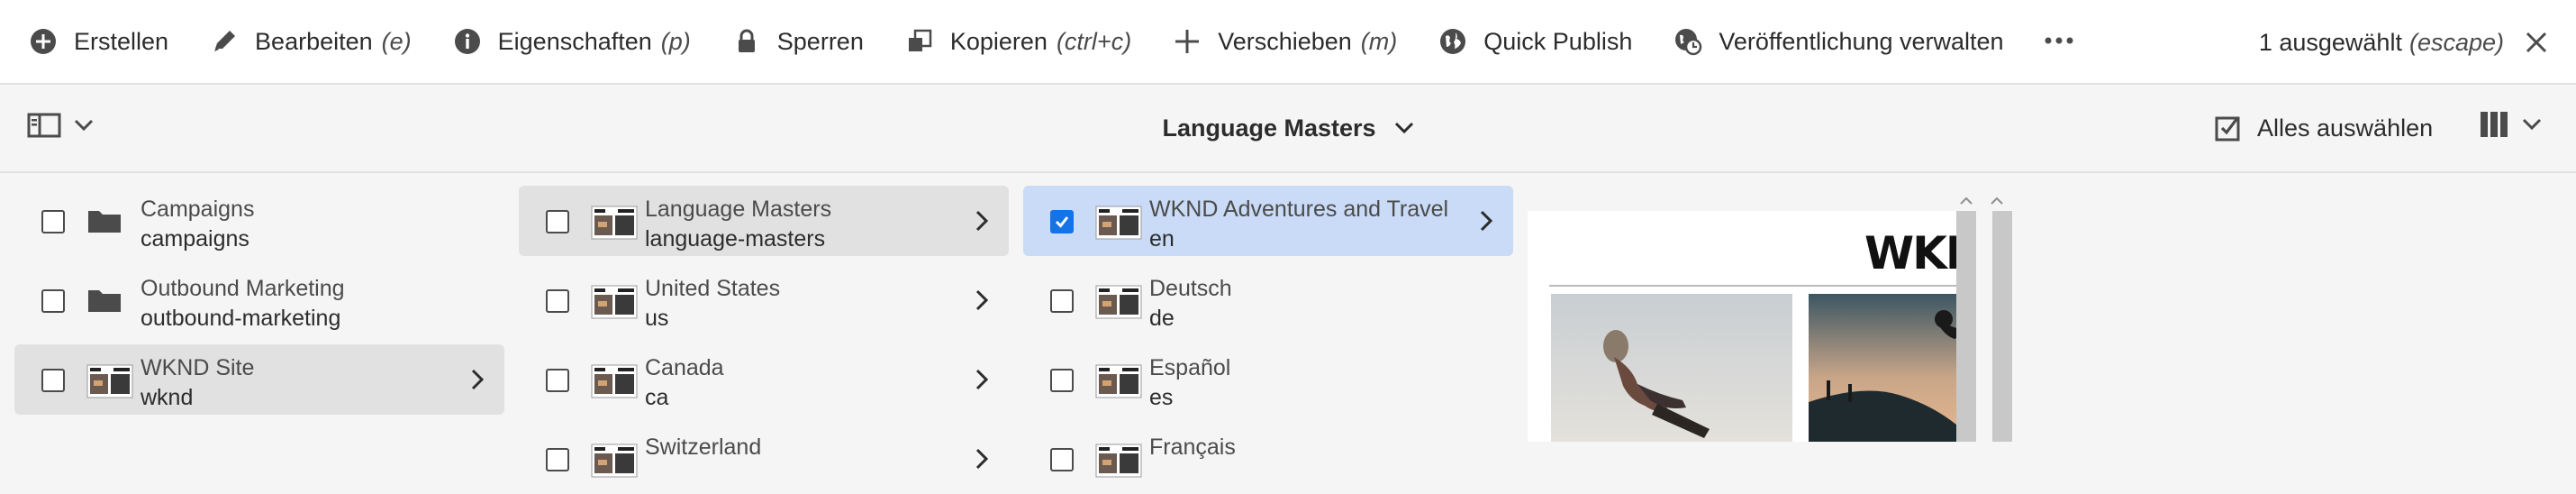 The height and width of the screenshot is (494, 2576). What do you see at coordinates (764, 459) in the screenshot?
I see `list-item-switzerland: Switzerland` at bounding box center [764, 459].